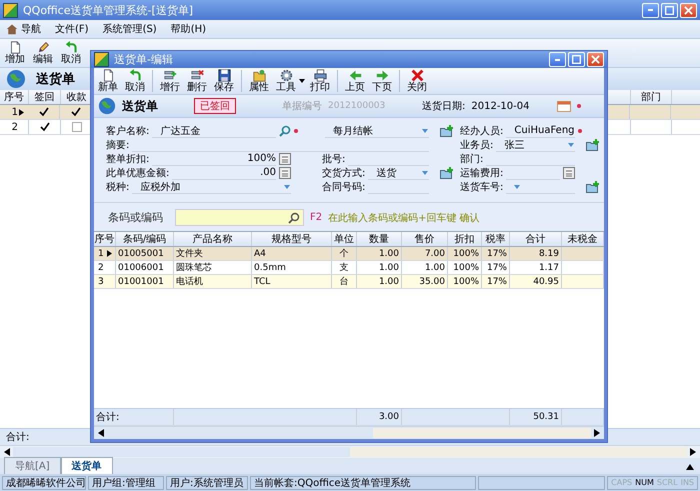  I want to click on table-row: 1 01005001 文件夹 A4 个 1.00 7.00 100% 17% 8.19, so click(349, 254).